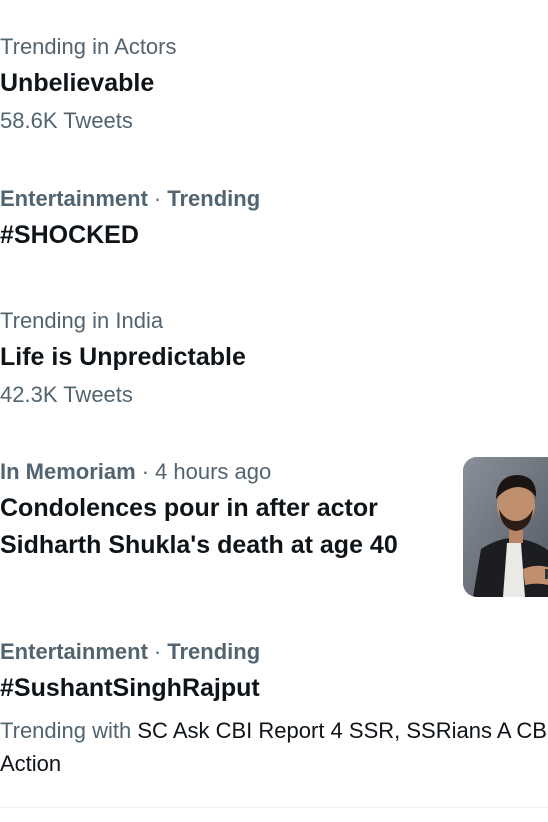  I want to click on news-category: In Memoriam, so click(68, 471).